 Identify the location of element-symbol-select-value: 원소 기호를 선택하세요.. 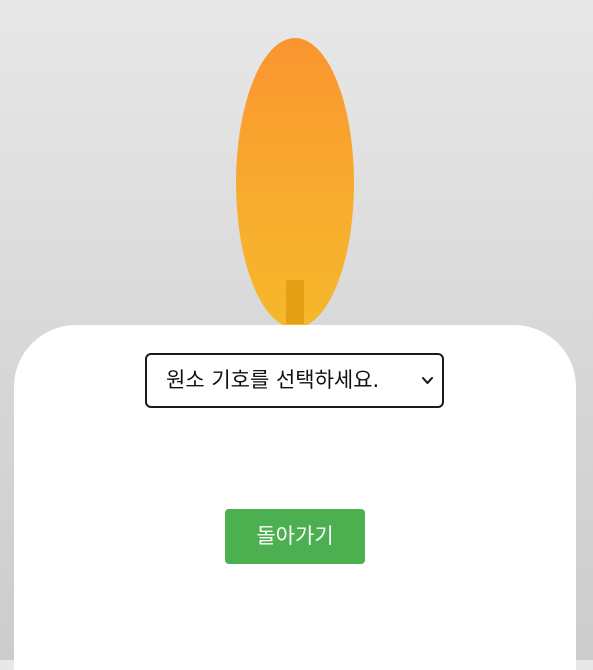
(273, 380).